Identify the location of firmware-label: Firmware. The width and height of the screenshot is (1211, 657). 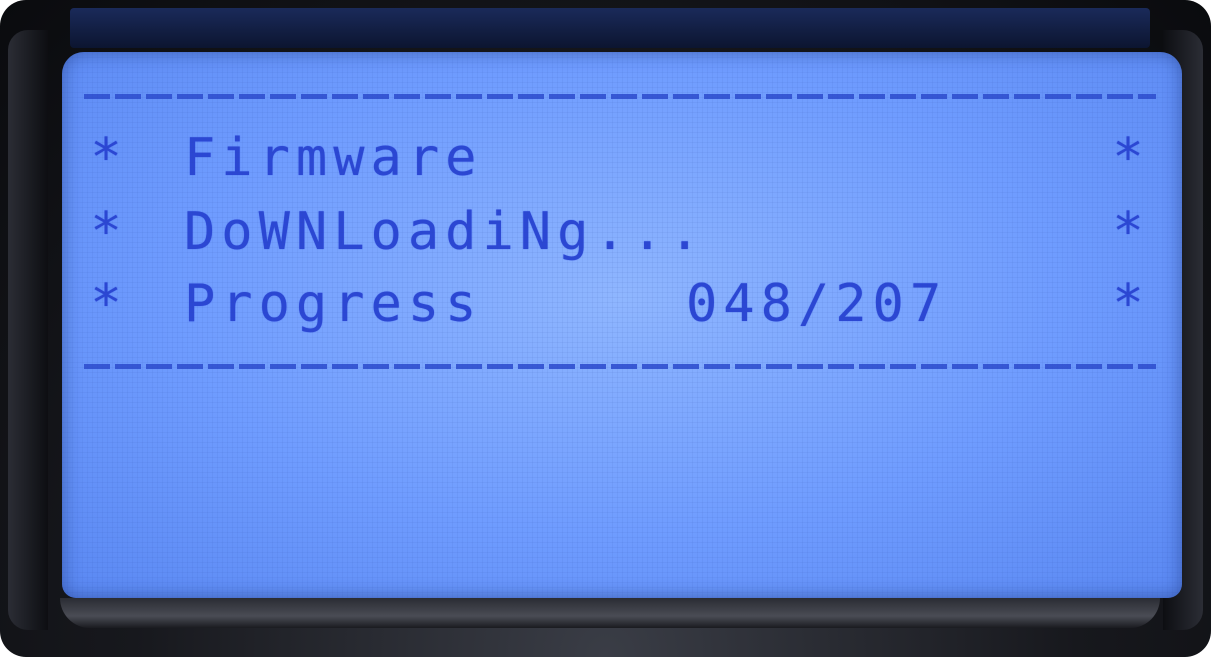
(333, 158).